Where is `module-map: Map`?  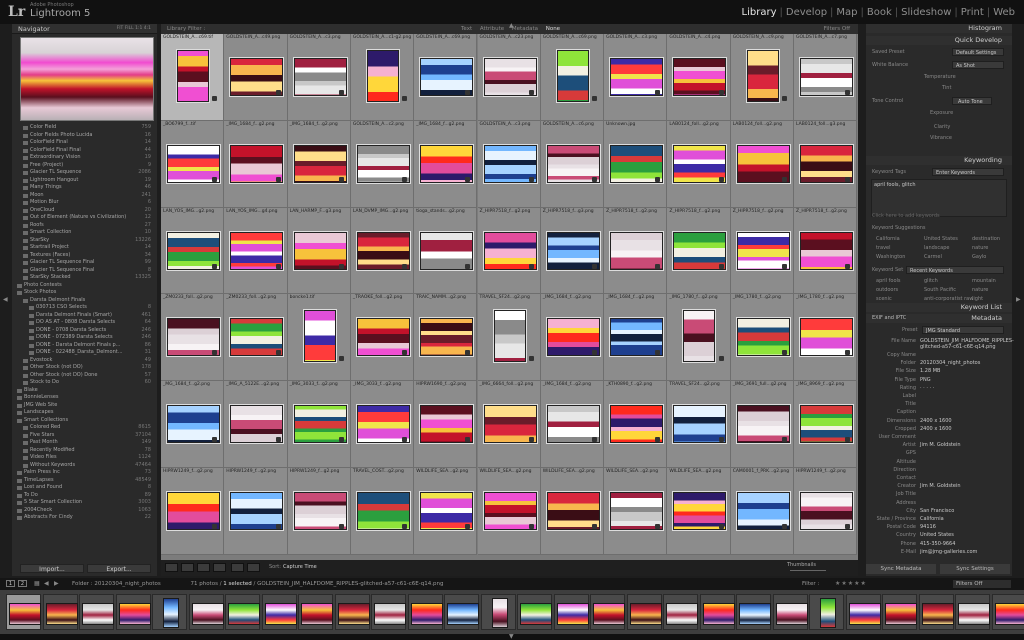 module-map: Map is located at coordinates (846, 12).